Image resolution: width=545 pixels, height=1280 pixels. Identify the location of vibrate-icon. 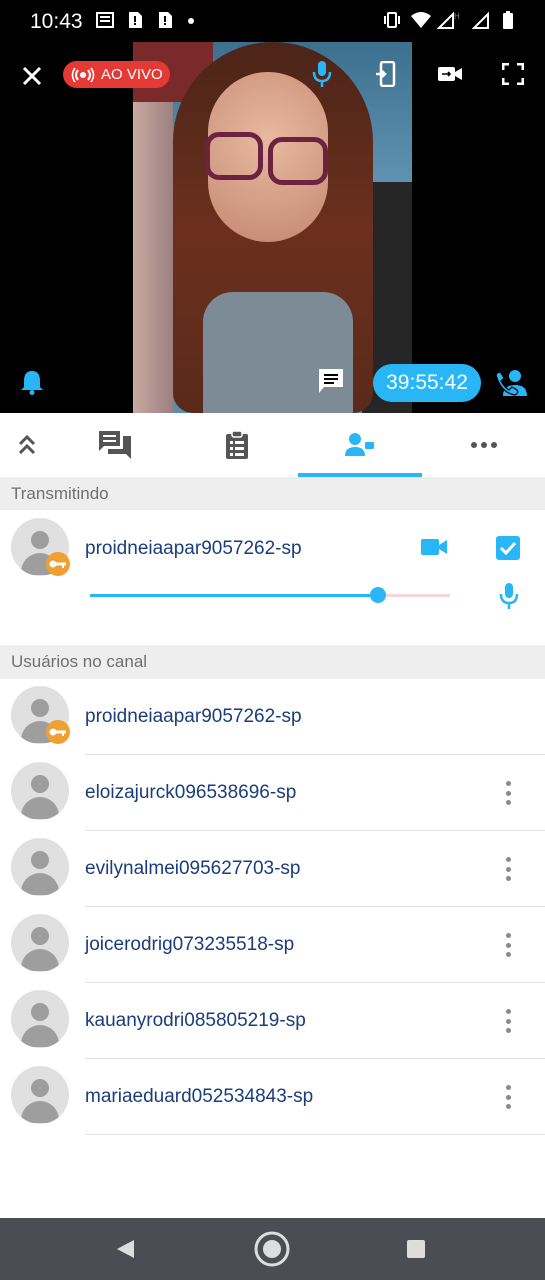
(392, 20).